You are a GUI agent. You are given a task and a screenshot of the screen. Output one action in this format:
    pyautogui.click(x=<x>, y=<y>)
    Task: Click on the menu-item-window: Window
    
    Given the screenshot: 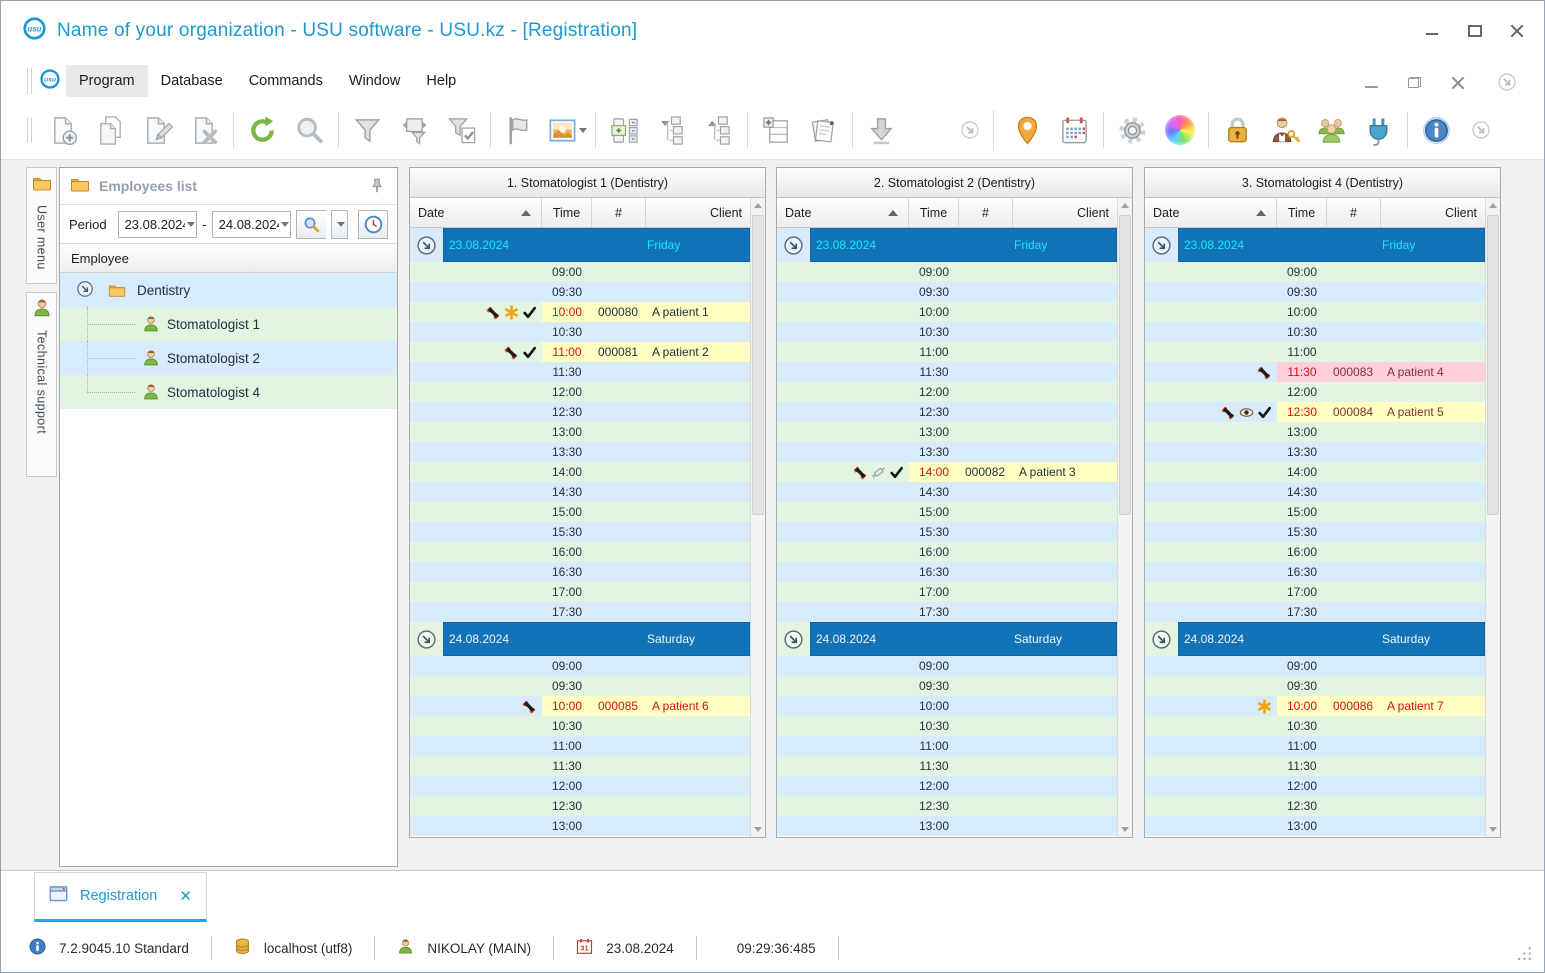 What is the action you would take?
    pyautogui.click(x=375, y=81)
    